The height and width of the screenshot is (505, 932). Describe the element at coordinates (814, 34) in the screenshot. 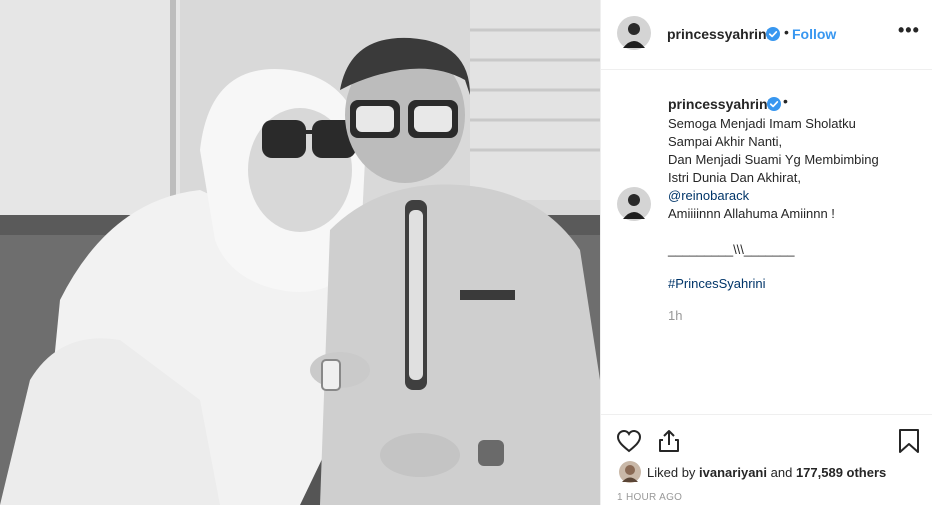

I see `follow-button: Follow` at that location.